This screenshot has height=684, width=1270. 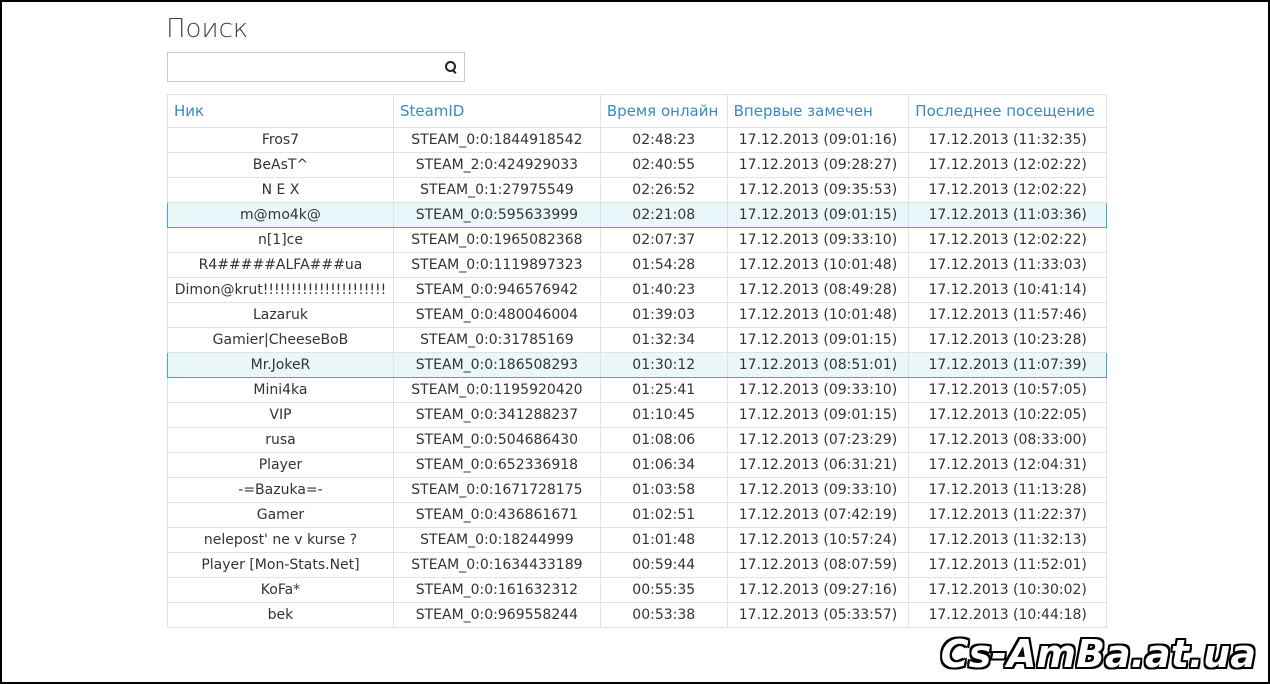 I want to click on steamid-cell: STEAM_0:0:341288237, so click(x=496, y=415).